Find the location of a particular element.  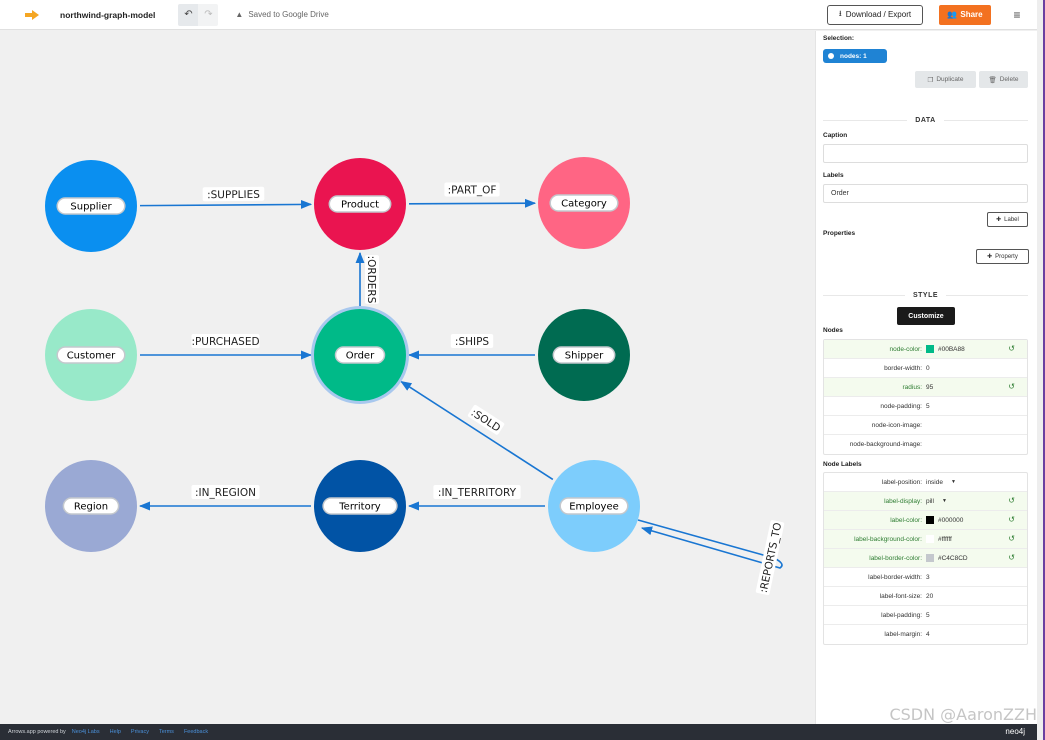

label-style-value: pill ▼ is located at coordinates (936, 501).